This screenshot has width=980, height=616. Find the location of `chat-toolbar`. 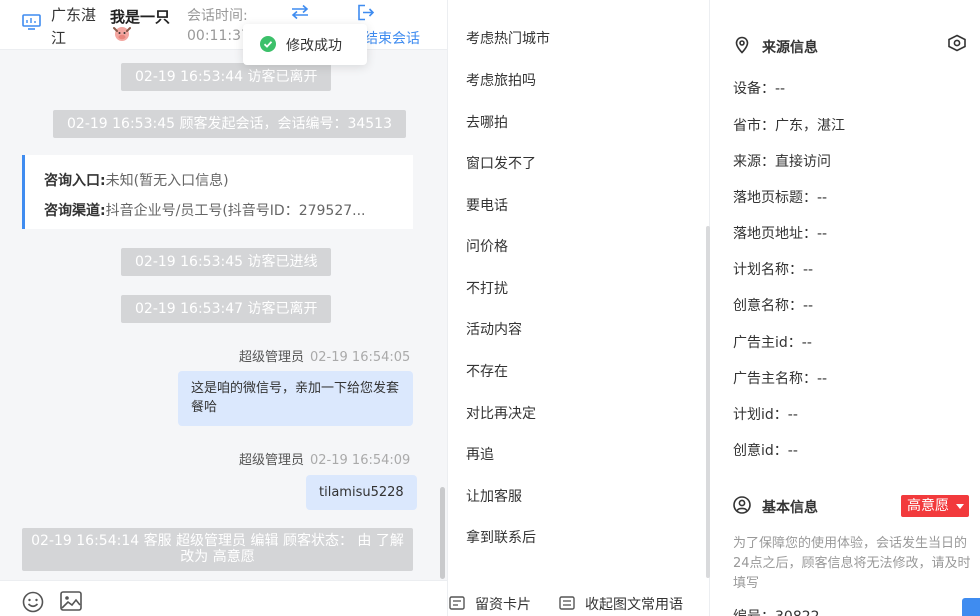

chat-toolbar is located at coordinates (223, 598).